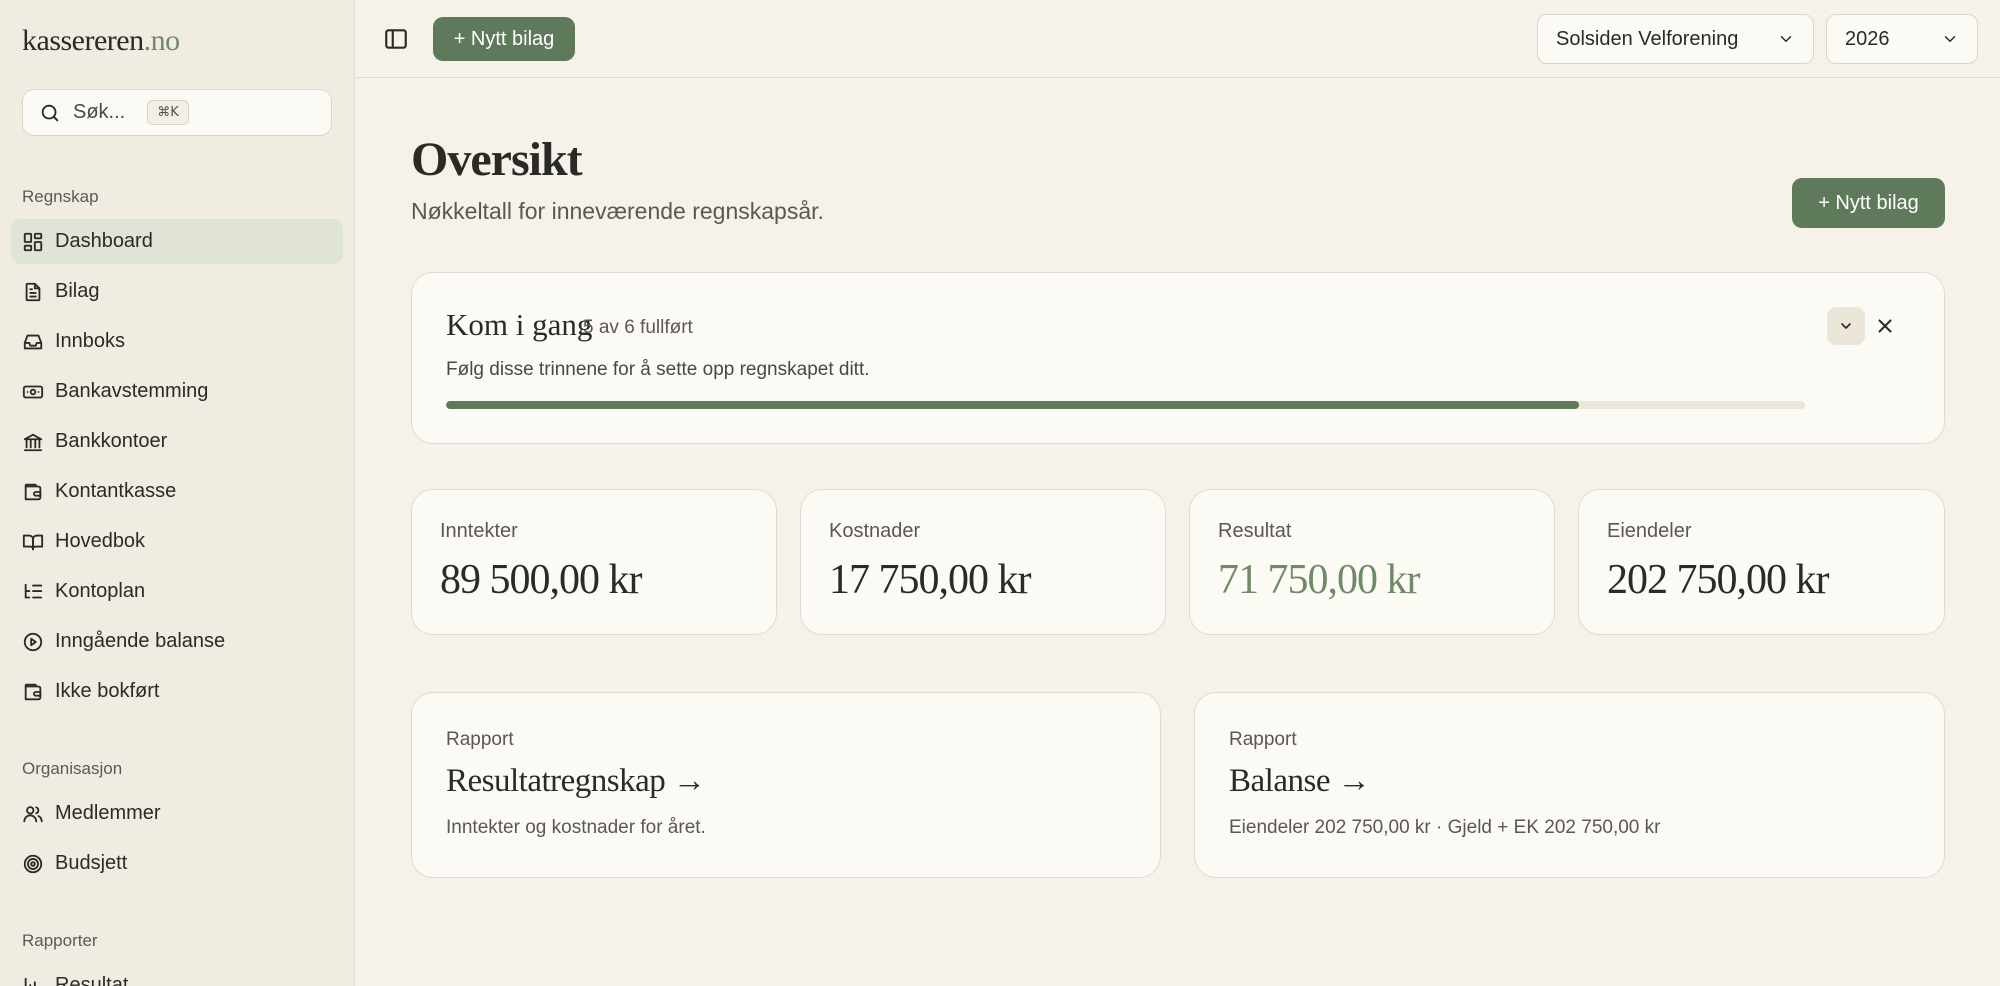 Image resolution: width=2000 pixels, height=986 pixels. What do you see at coordinates (60, 940) in the screenshot?
I see `section-label-rapporter: Rapporter` at bounding box center [60, 940].